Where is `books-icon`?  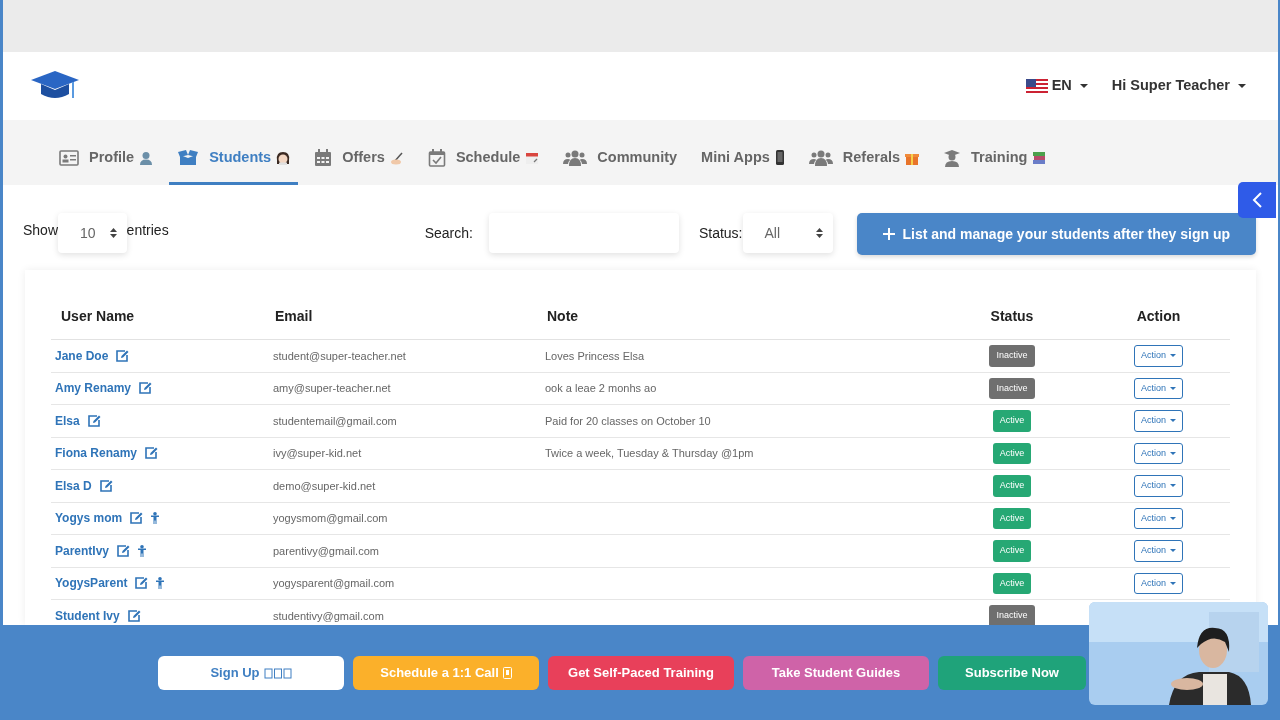
books-icon is located at coordinates (1039, 157).